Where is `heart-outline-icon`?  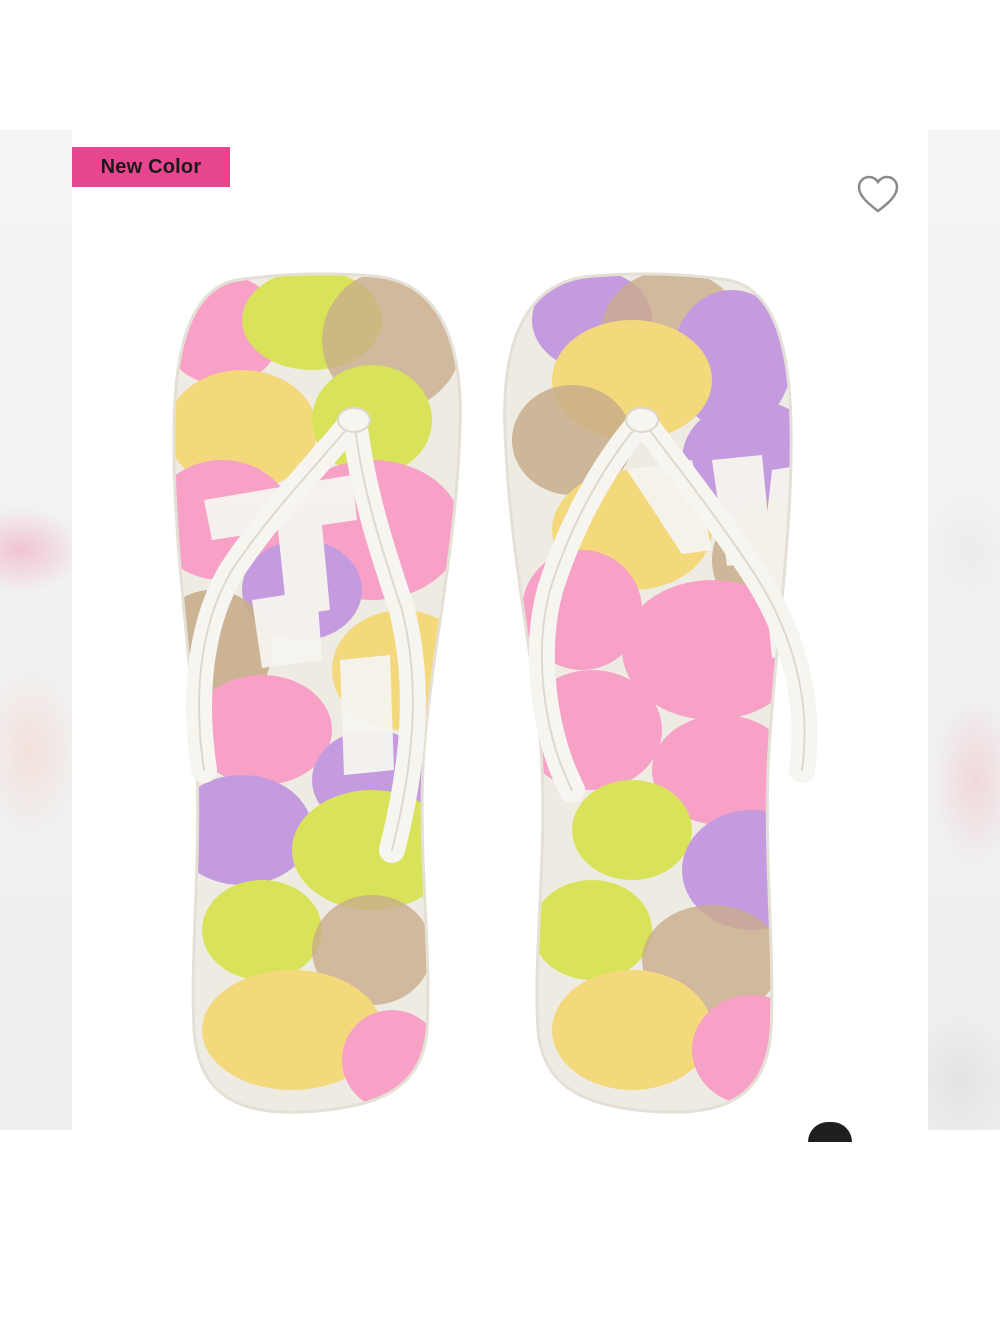 heart-outline-icon is located at coordinates (878, 194).